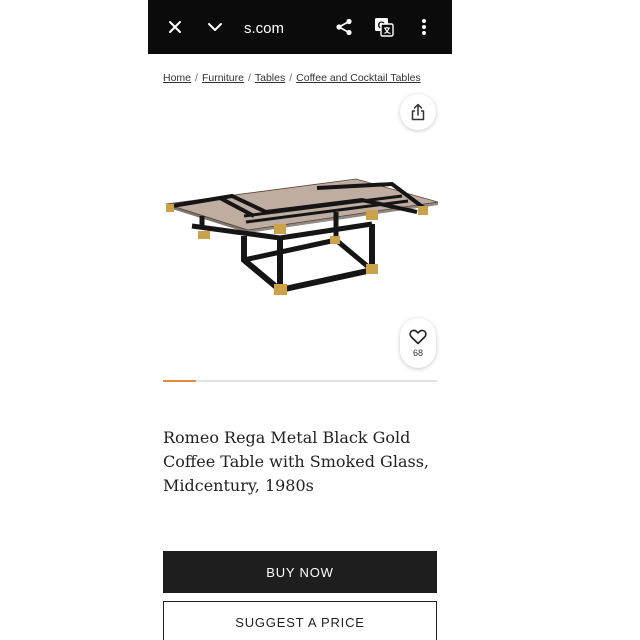 The height and width of the screenshot is (640, 640). I want to click on url-text: s.com, so click(264, 27).